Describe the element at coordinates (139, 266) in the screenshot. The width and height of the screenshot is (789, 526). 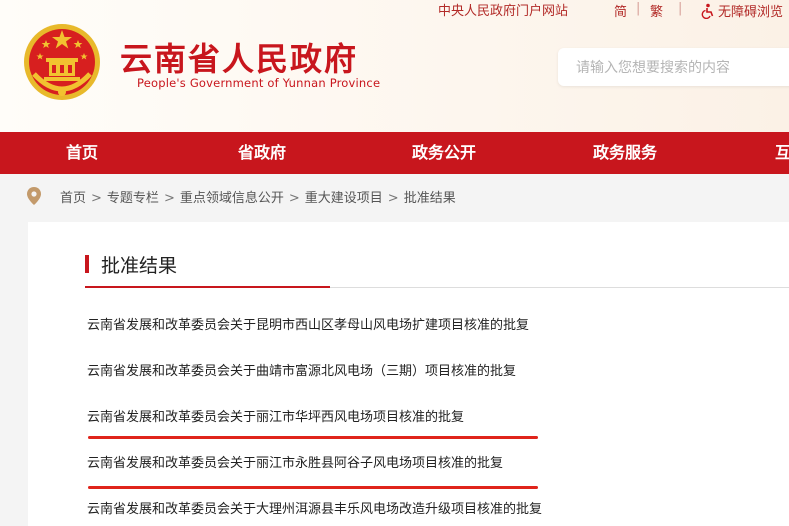
I see `section-title: 批准结果` at that location.